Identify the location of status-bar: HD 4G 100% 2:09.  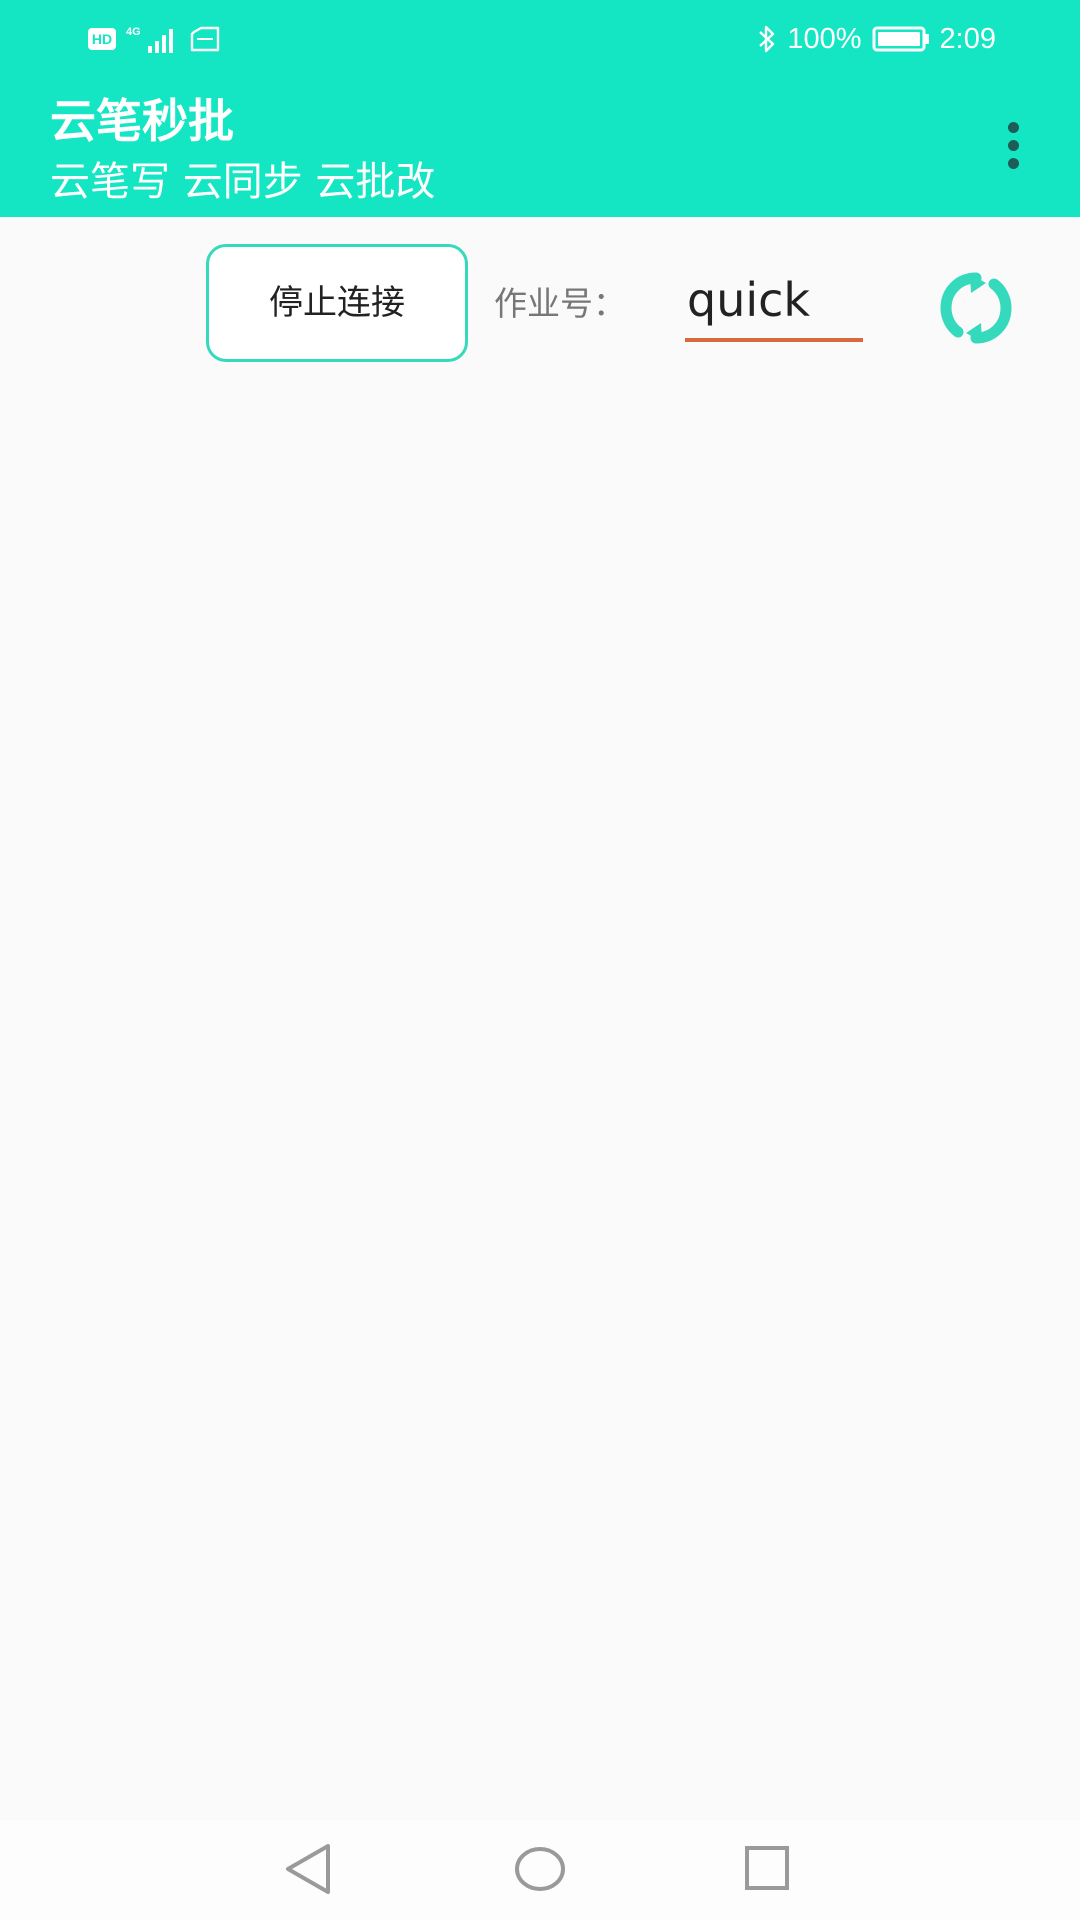
(540, 39).